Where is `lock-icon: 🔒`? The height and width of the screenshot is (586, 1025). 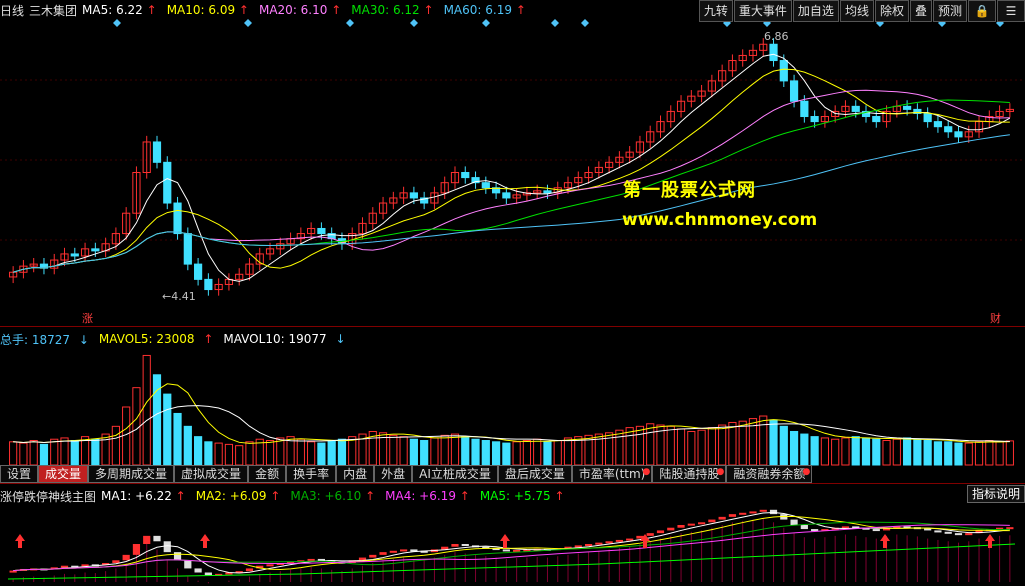
lock-icon: 🔒 is located at coordinates (982, 11).